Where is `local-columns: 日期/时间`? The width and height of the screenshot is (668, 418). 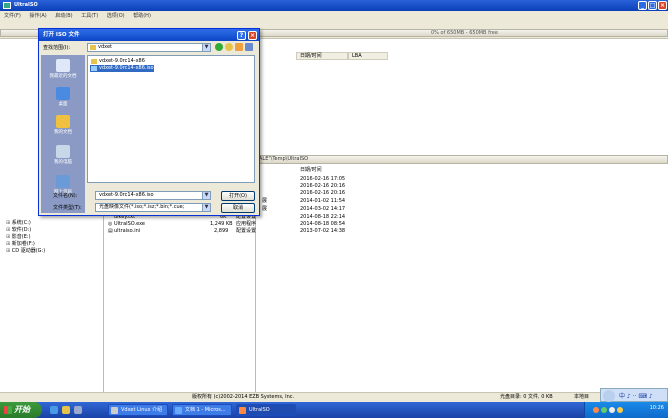
local-columns: 日期/时间 is located at coordinates (462, 170).